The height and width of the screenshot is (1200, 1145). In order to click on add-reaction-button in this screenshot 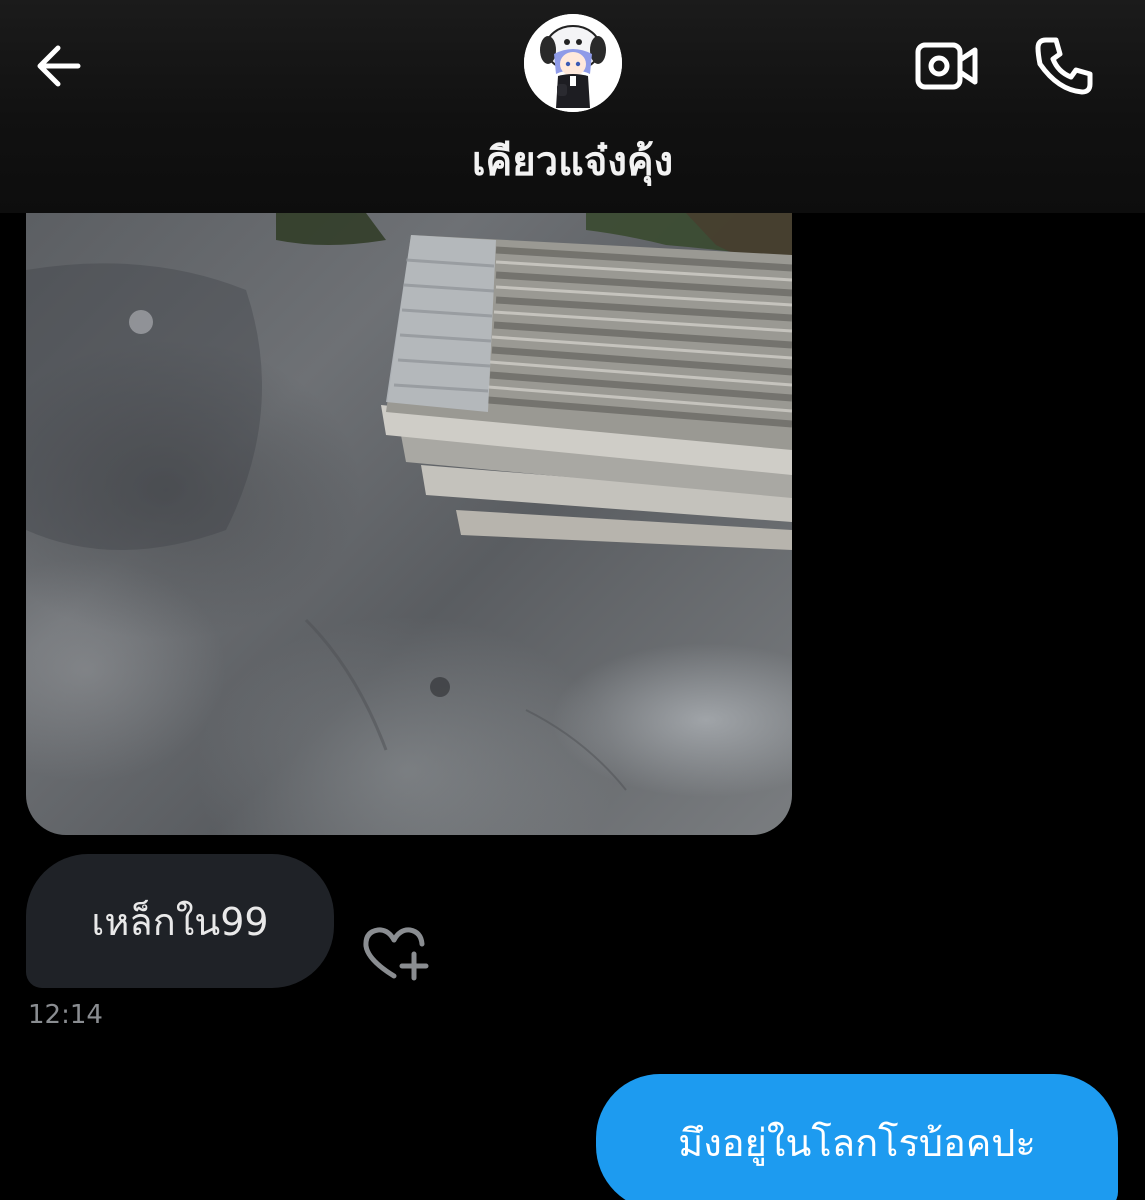, I will do `click(394, 954)`.